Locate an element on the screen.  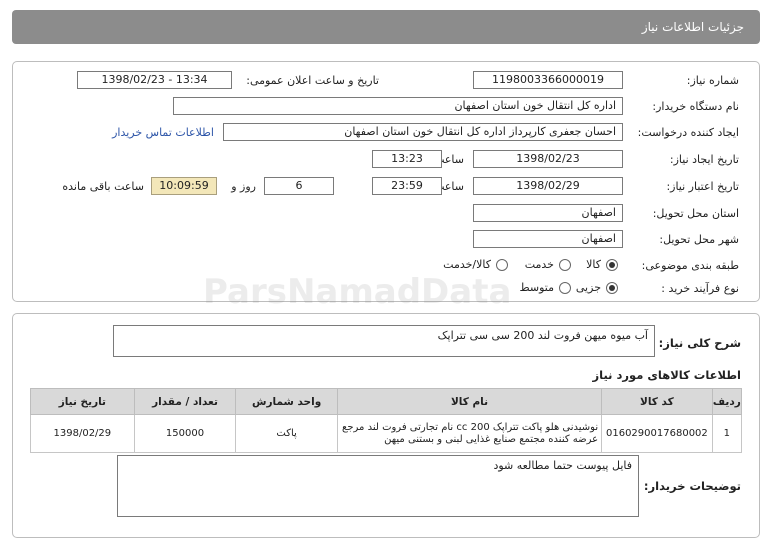
need-number-field: 1198003366000019 is located at coordinates (548, 80).